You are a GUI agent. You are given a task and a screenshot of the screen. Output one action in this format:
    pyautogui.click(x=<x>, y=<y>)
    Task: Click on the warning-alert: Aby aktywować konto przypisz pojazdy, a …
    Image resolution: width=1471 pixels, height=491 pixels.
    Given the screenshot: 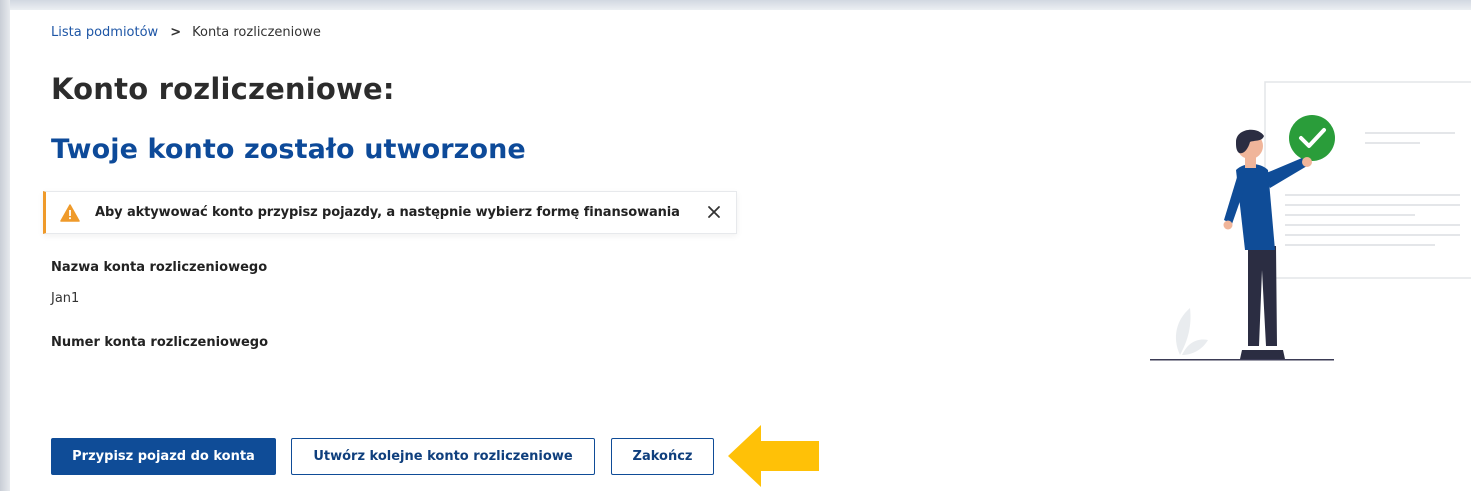 What is the action you would take?
    pyautogui.click(x=390, y=212)
    